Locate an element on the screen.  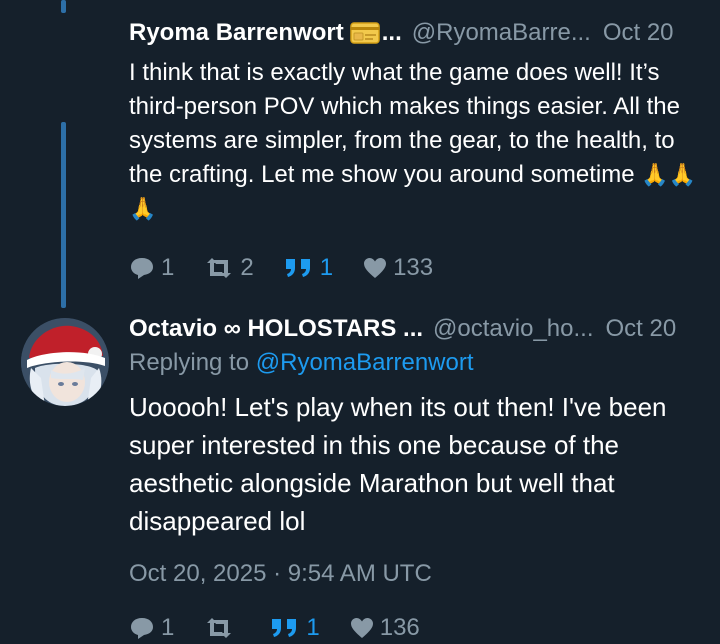
avatar is located at coordinates (65, 362).